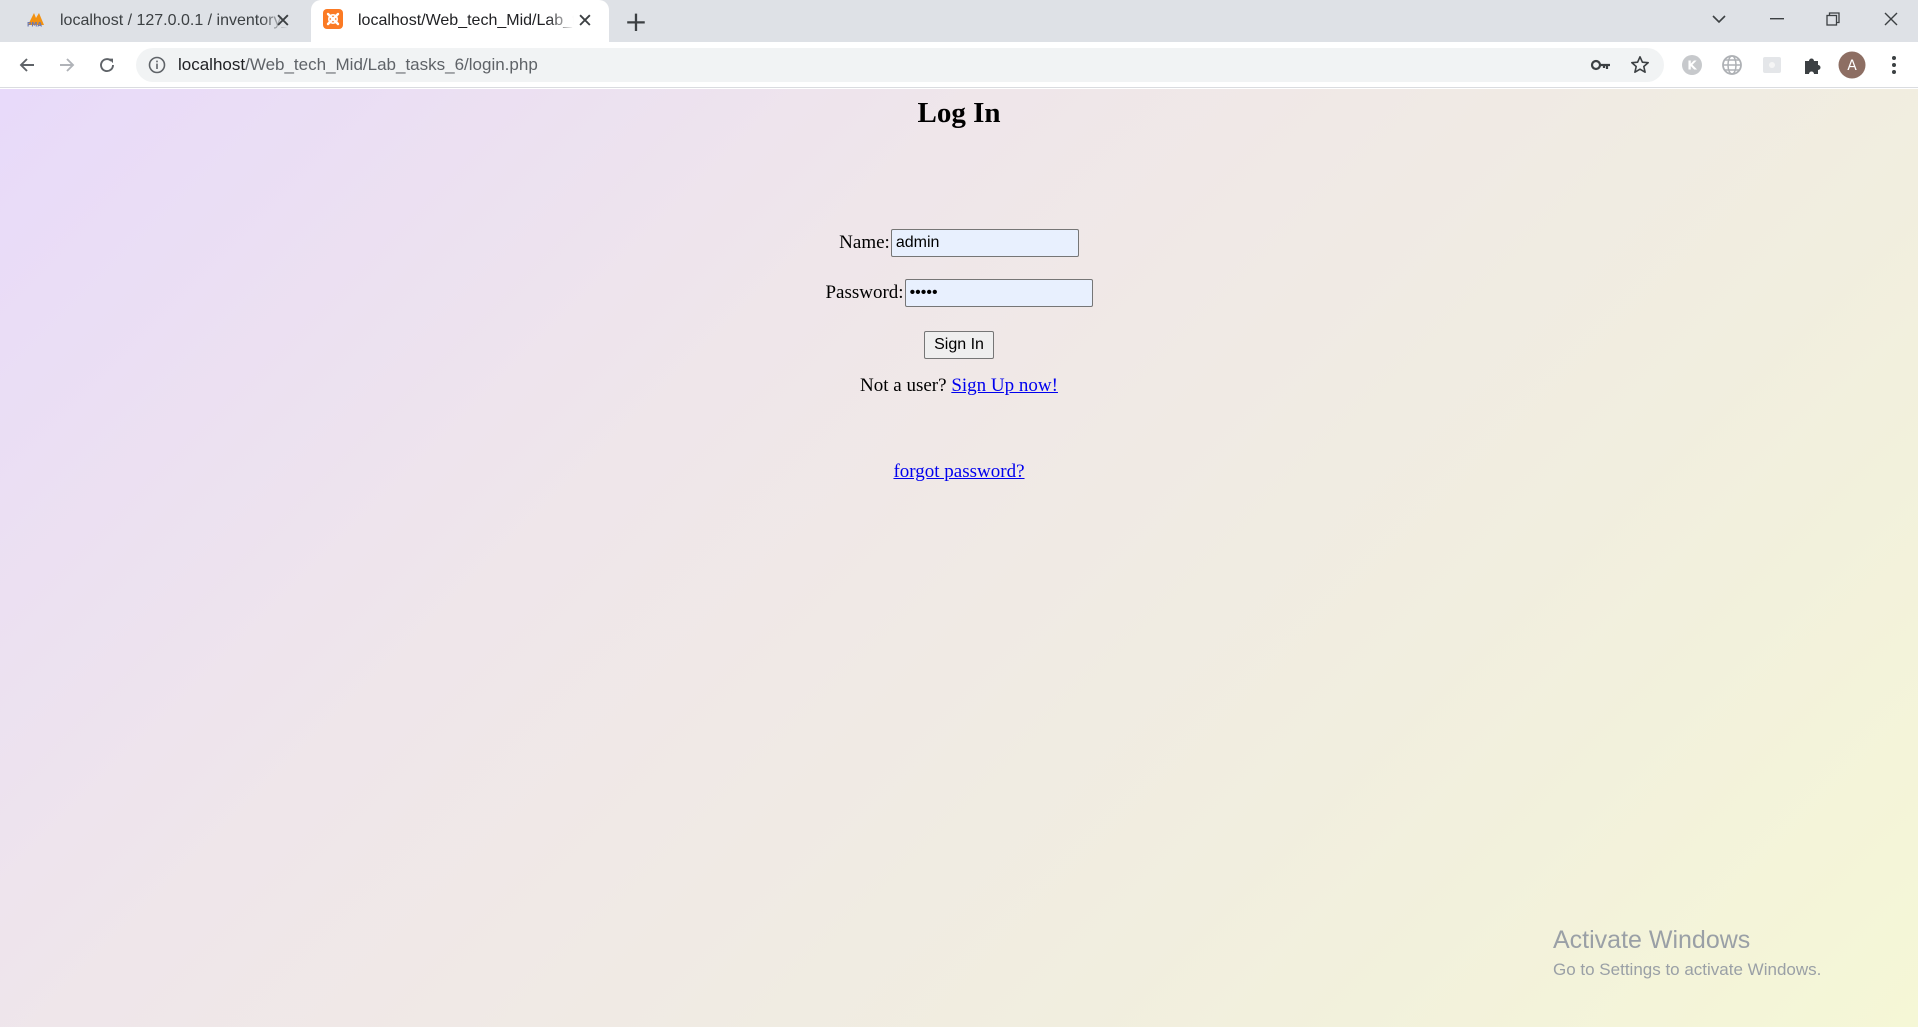  I want to click on bookmark-star-icon, so click(1640, 67).